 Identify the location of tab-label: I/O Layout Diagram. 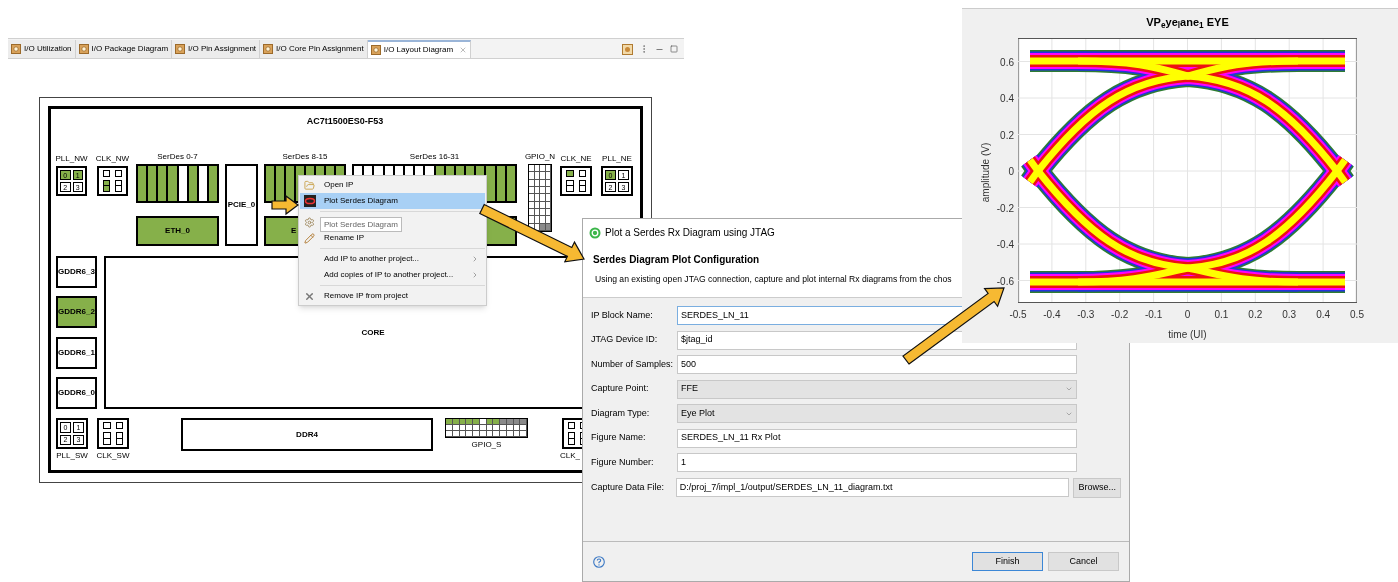
(418, 50).